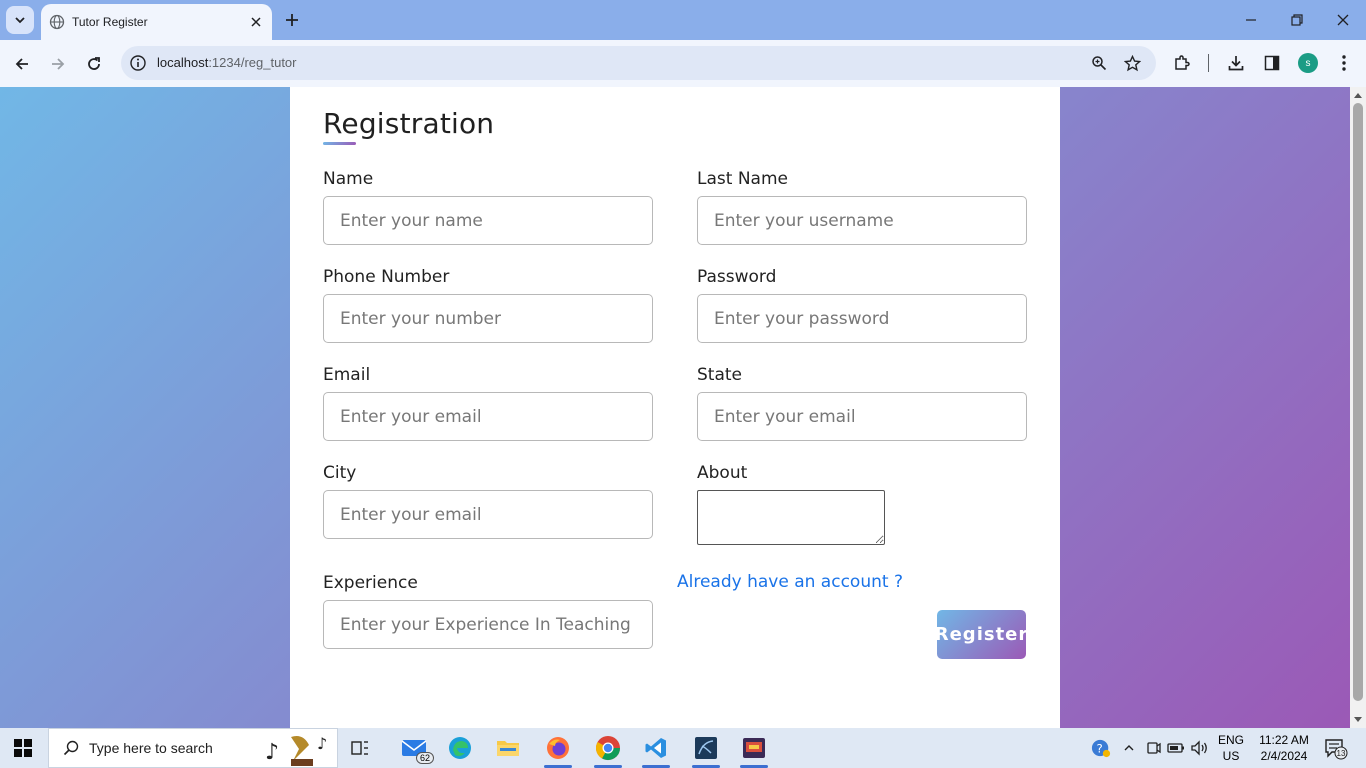 The image size is (1366, 768). I want to click on emulator-app-icon, so click(754, 750).